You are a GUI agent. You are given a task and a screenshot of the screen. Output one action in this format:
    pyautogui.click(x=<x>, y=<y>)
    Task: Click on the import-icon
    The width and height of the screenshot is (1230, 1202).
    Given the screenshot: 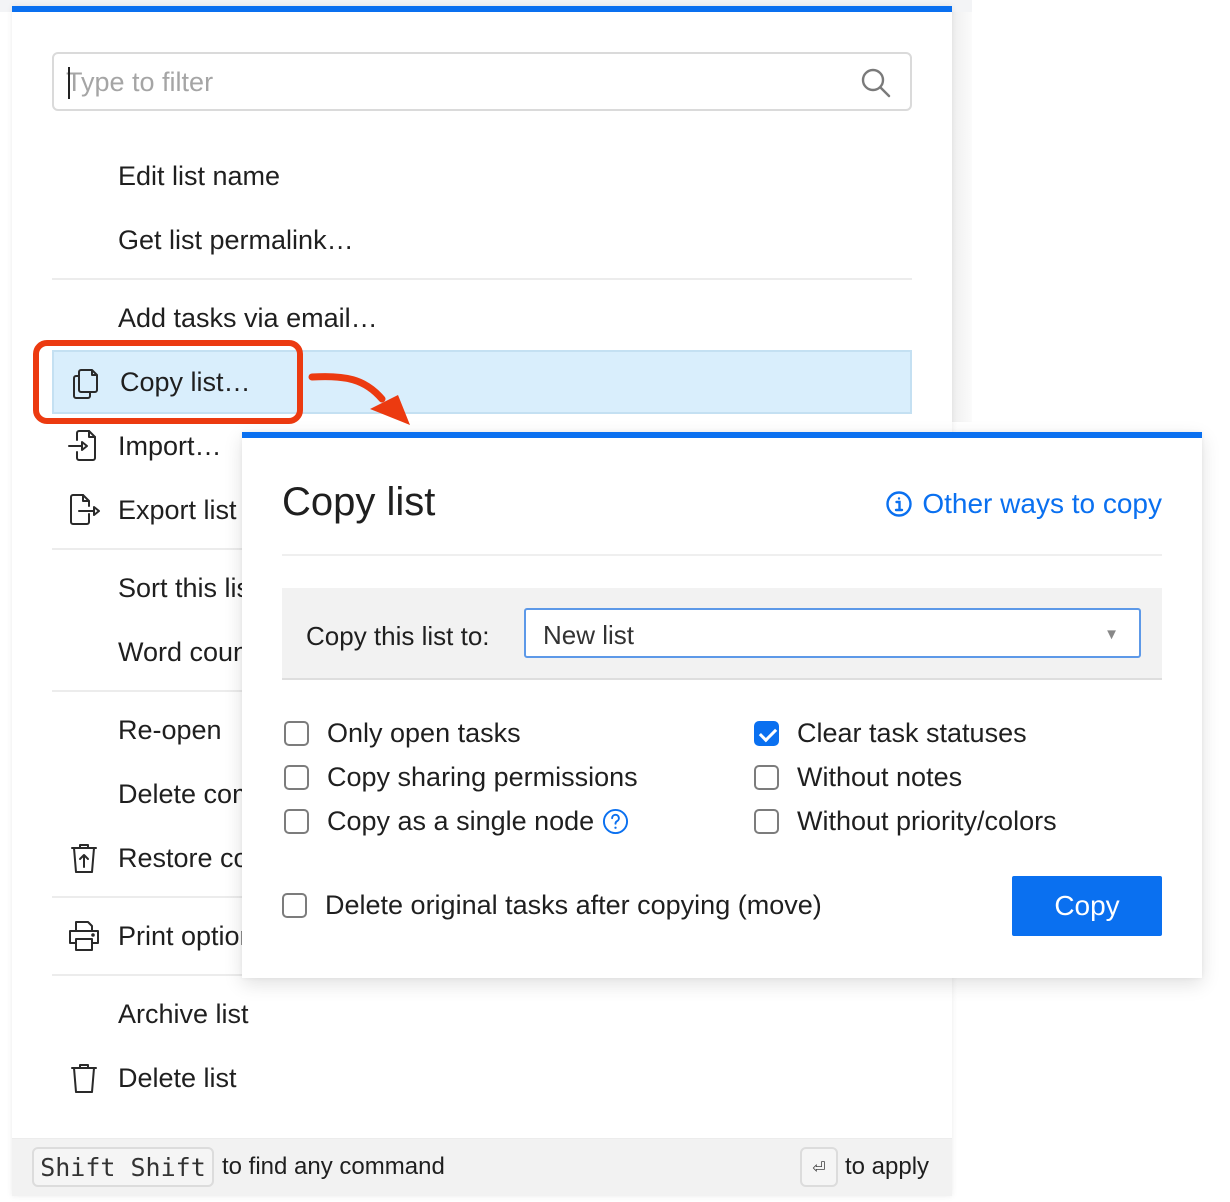 What is the action you would take?
    pyautogui.click(x=82, y=445)
    